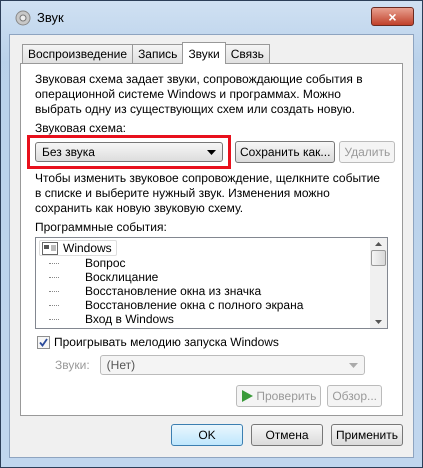 This screenshot has width=423, height=468. I want to click on close-button: ×, so click(392, 16).